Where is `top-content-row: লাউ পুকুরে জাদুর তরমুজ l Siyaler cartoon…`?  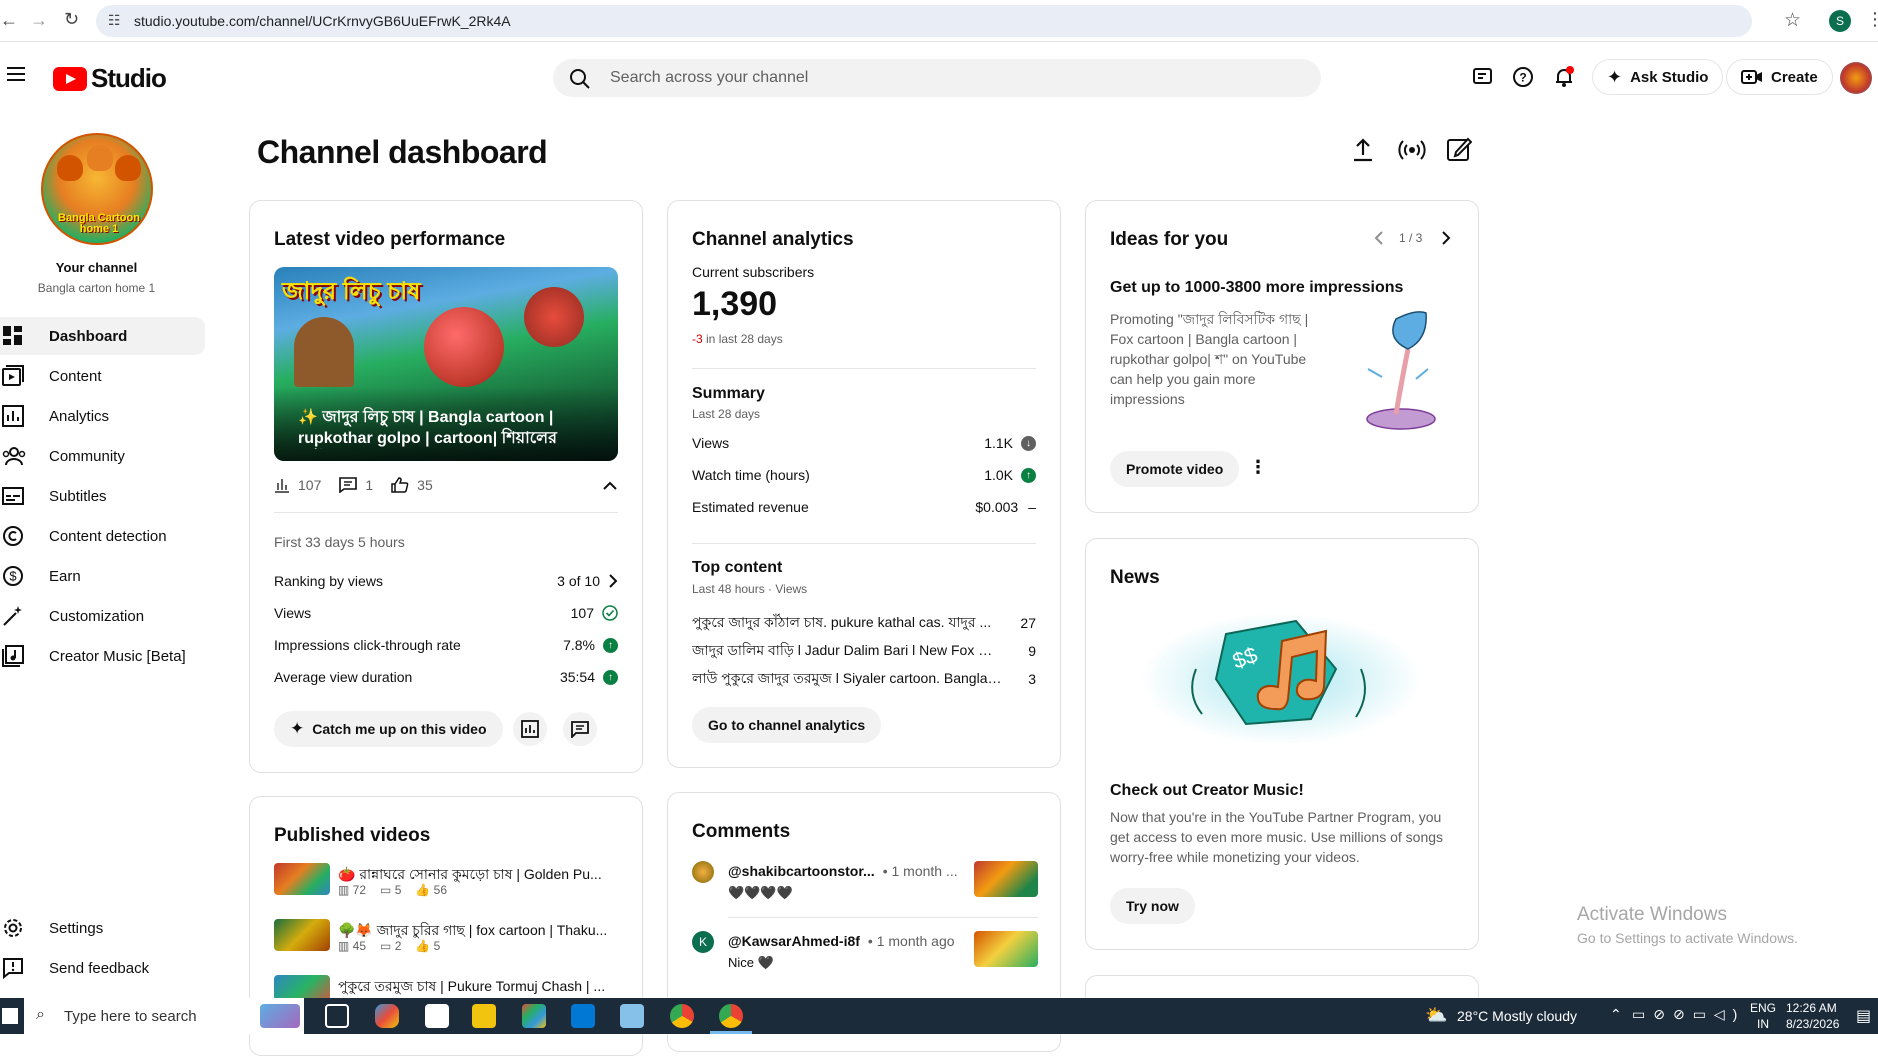 top-content-row: লাউ পুকুরে জাদুর তরমুজ l Siyaler cartoon… is located at coordinates (864, 679).